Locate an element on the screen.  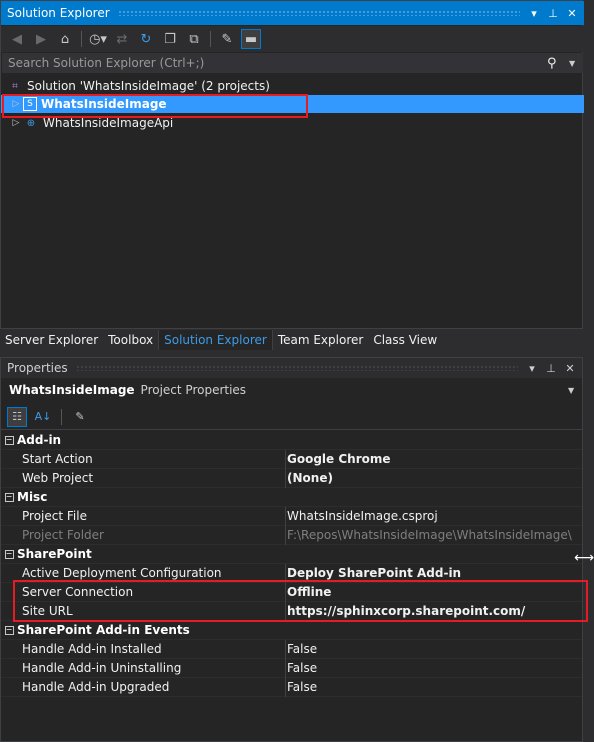
solution-explorer-title-bar: Solution Explorer ▾ ⊥ ✕ is located at coordinates (292, 13).